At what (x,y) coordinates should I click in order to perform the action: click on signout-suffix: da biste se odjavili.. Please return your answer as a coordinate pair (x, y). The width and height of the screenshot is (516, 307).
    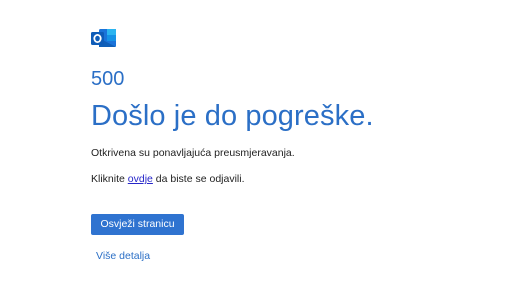
    Looking at the image, I should click on (198, 179).